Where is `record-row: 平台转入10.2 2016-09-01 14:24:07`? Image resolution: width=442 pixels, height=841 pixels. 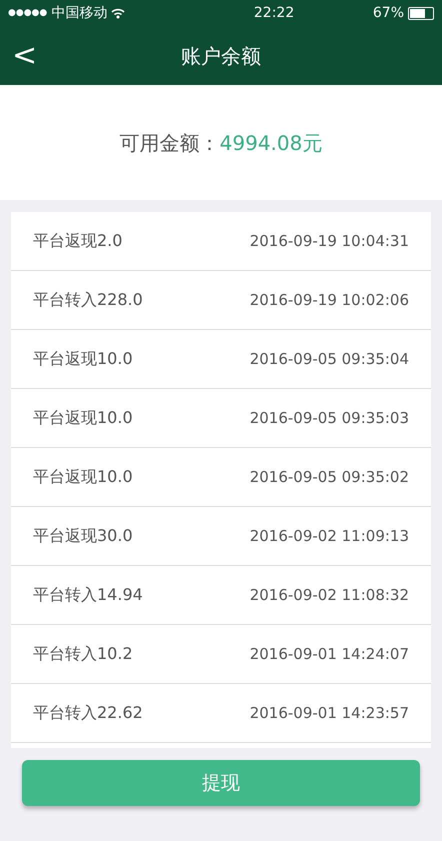 record-row: 平台转入10.2 2016-09-01 14:24:07 is located at coordinates (221, 654).